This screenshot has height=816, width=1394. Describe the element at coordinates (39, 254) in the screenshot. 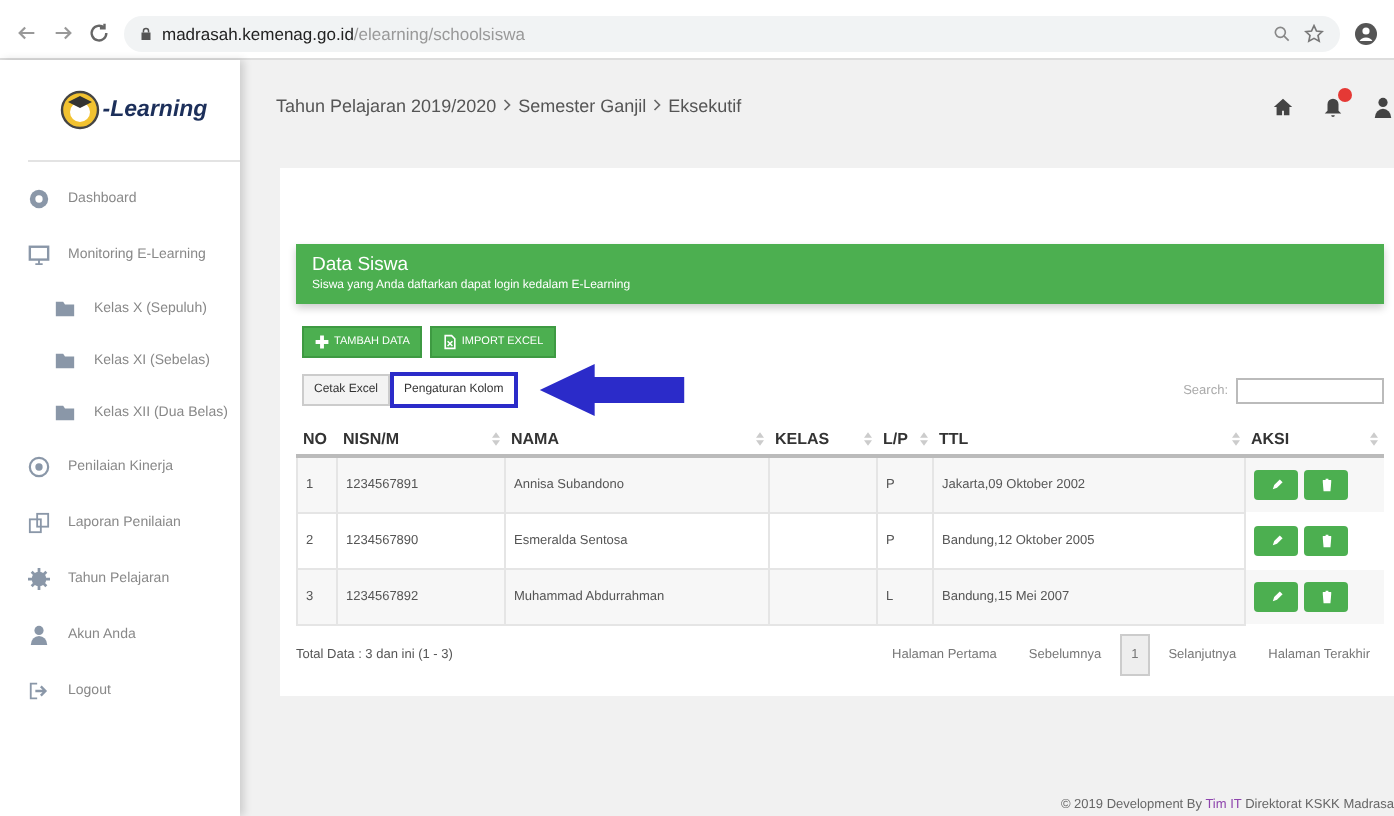

I see `monitor-icon` at that location.